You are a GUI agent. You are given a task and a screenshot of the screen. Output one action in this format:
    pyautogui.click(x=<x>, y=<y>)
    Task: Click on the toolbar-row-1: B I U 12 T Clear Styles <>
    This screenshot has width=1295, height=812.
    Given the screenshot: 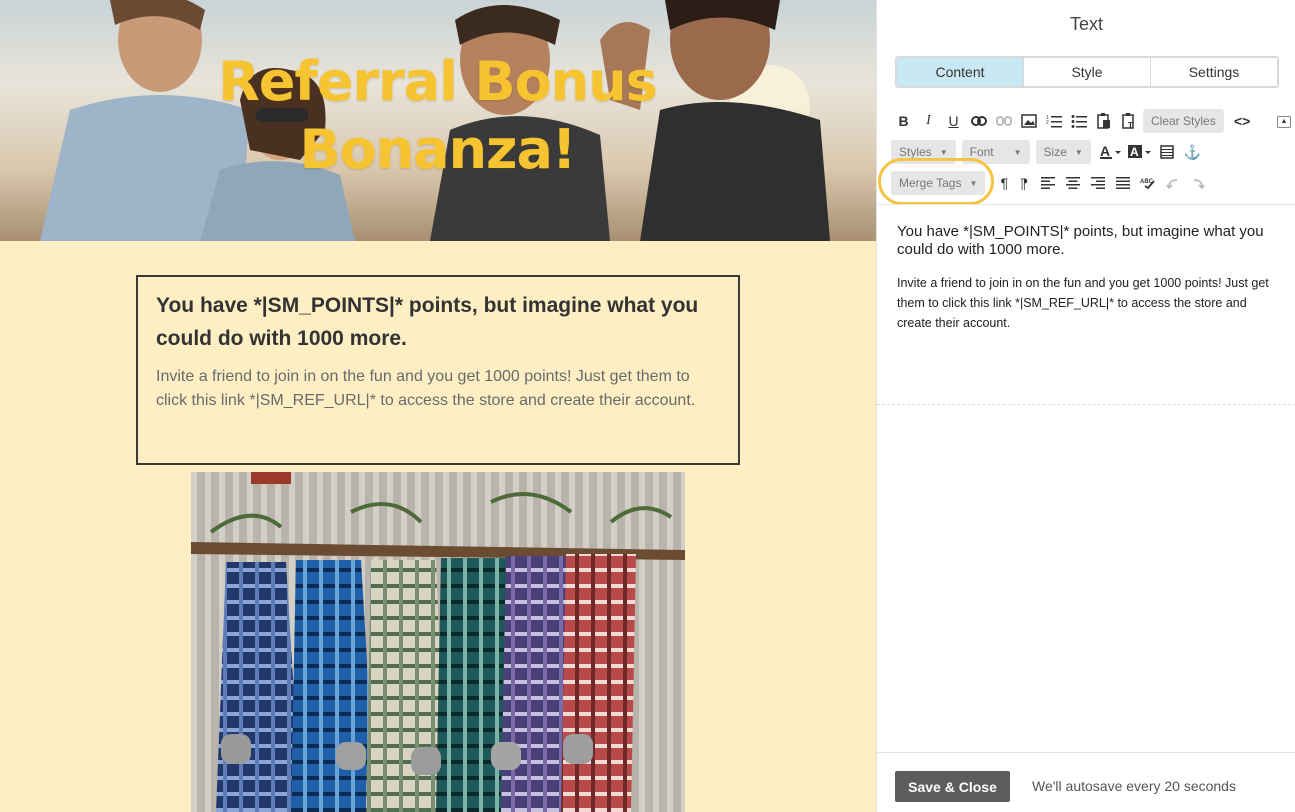 What is the action you would take?
    pyautogui.click(x=1073, y=121)
    